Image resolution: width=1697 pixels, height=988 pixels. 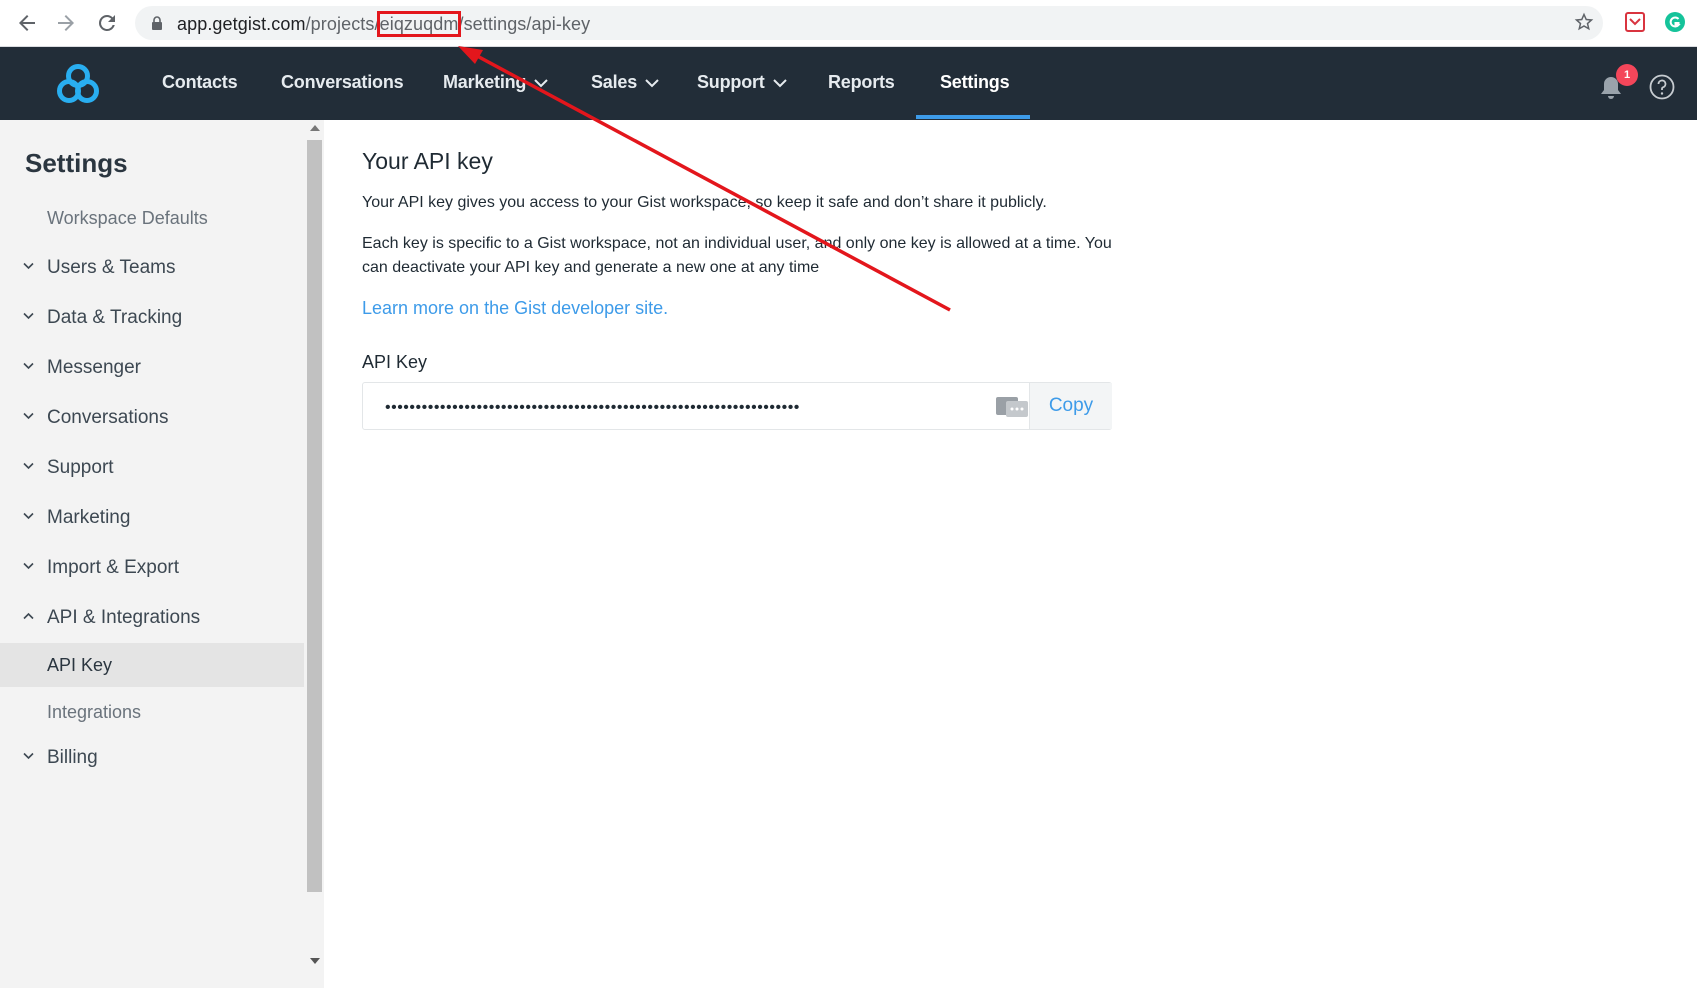 What do you see at coordinates (124, 617) in the screenshot?
I see `sidebar-item-label: API & Integrations` at bounding box center [124, 617].